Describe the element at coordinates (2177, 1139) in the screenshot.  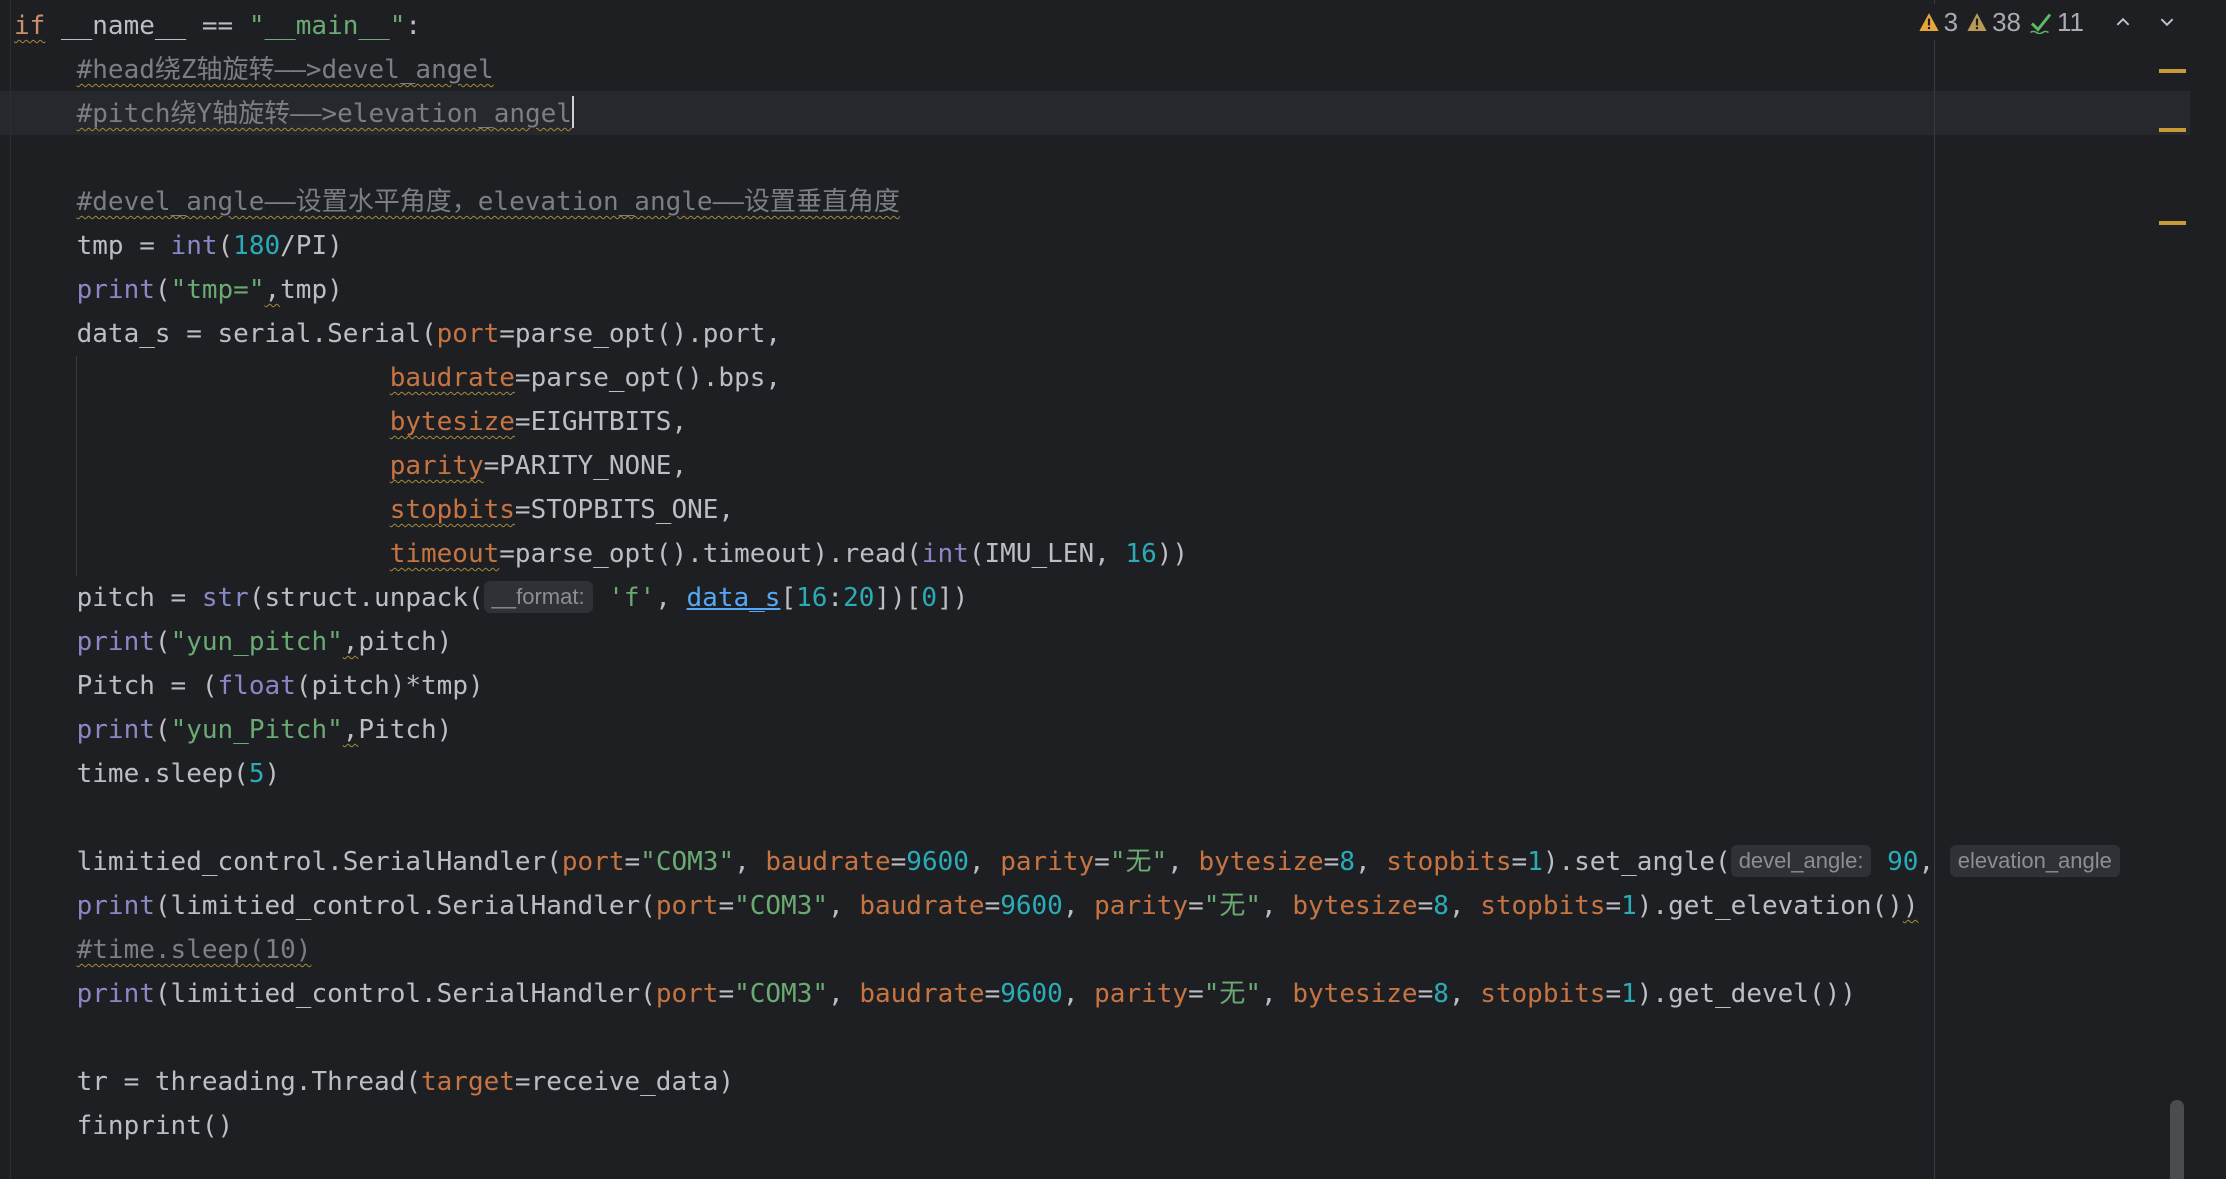
I see `vertical-scrollbar-thumb` at that location.